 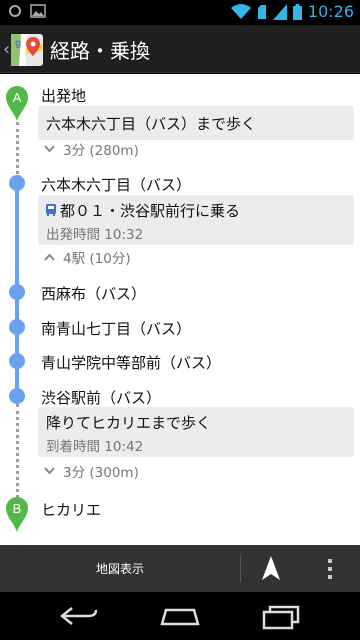 What do you see at coordinates (101, 398) in the screenshot?
I see `alight-stop-label: 渋谷駅前（バス）` at bounding box center [101, 398].